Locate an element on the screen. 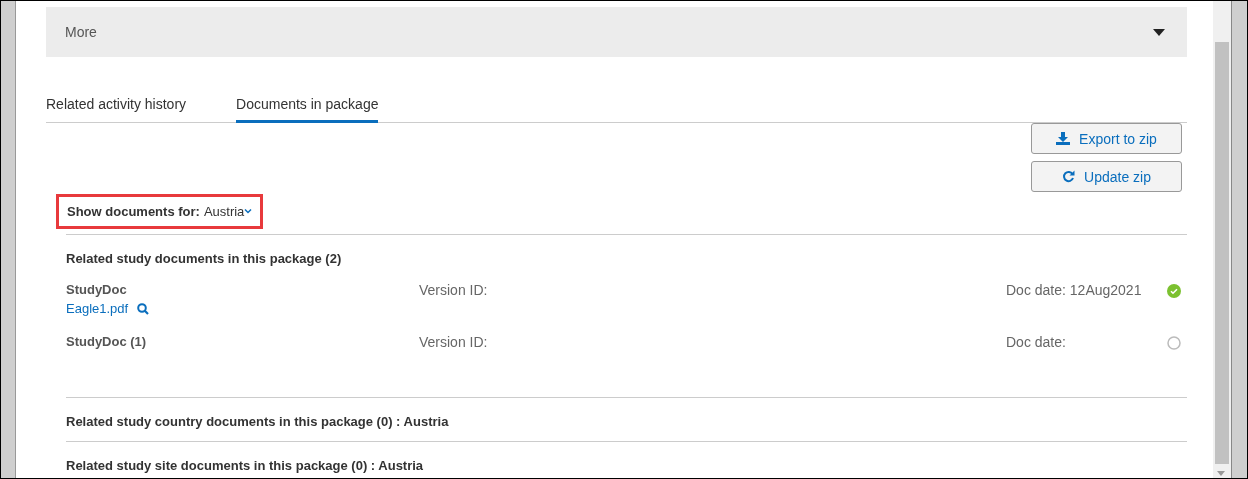 The width and height of the screenshot is (1248, 479). filter-value: Austria is located at coordinates (224, 211).